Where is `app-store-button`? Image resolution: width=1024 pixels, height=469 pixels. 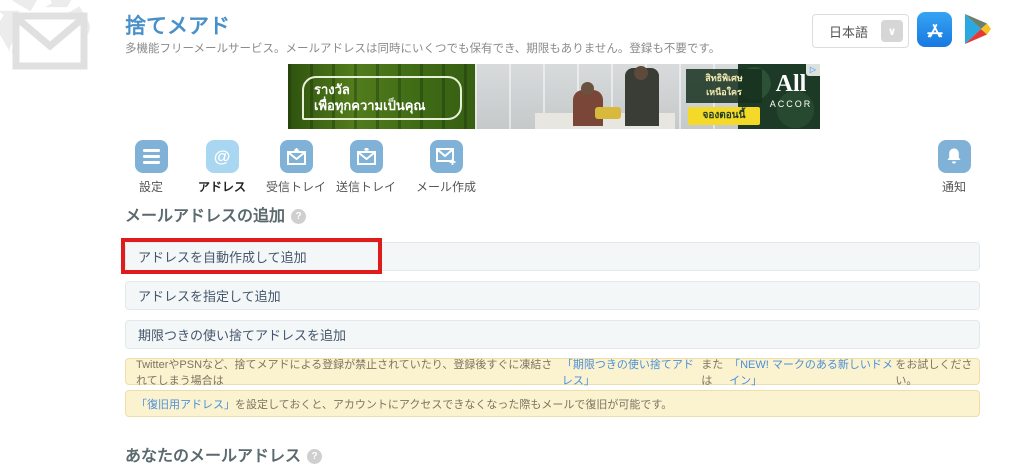 app-store-button is located at coordinates (934, 29).